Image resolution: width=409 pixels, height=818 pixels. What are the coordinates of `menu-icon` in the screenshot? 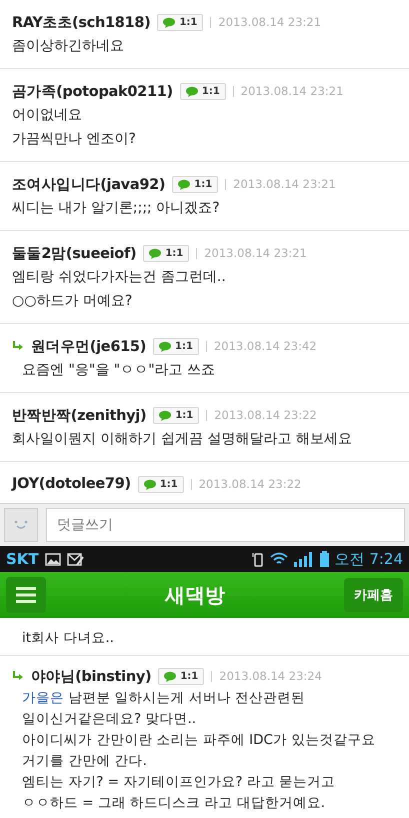 It's located at (26, 595).